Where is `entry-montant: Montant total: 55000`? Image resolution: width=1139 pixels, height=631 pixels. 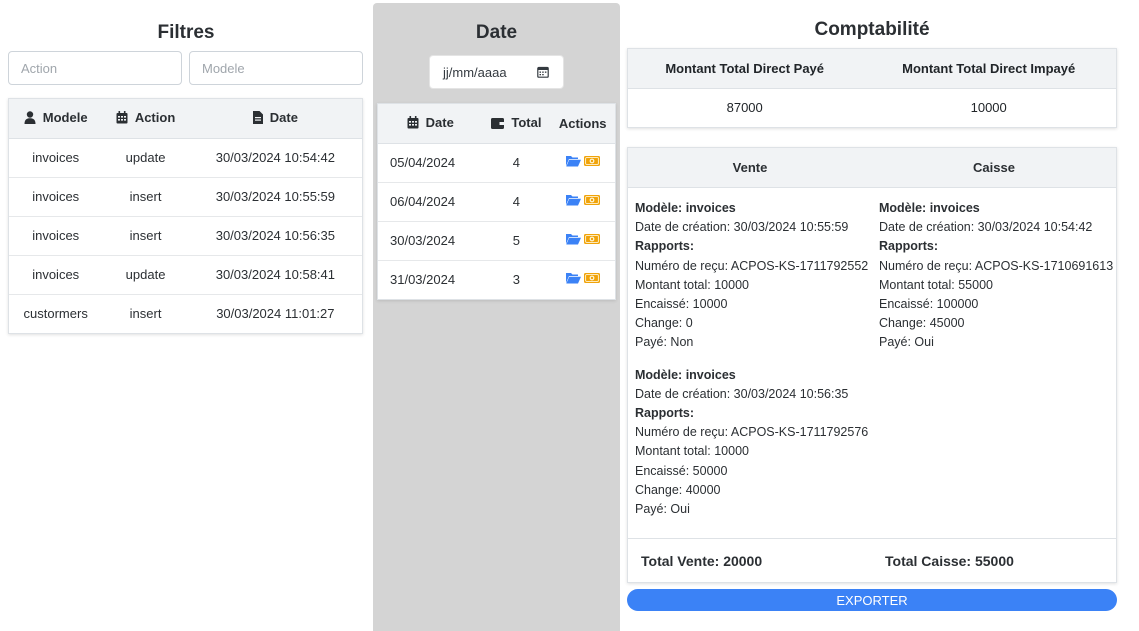
entry-montant: Montant total: 55000 is located at coordinates (936, 284).